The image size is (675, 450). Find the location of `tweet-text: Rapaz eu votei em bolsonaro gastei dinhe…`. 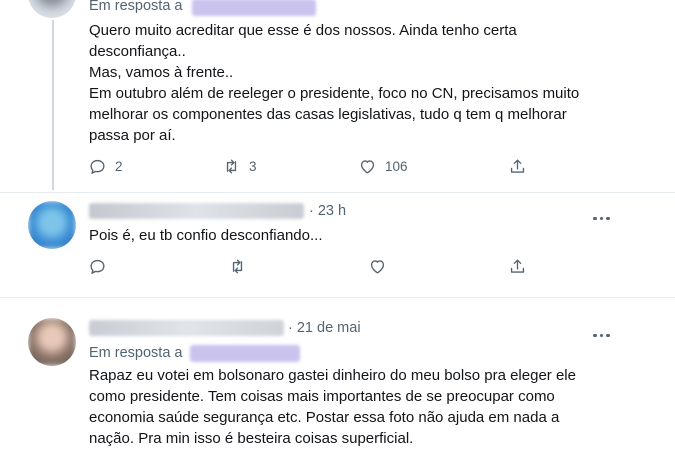

tweet-text: Rapaz eu votei em bolsonaro gastei dinhe… is located at coordinates (332, 407).